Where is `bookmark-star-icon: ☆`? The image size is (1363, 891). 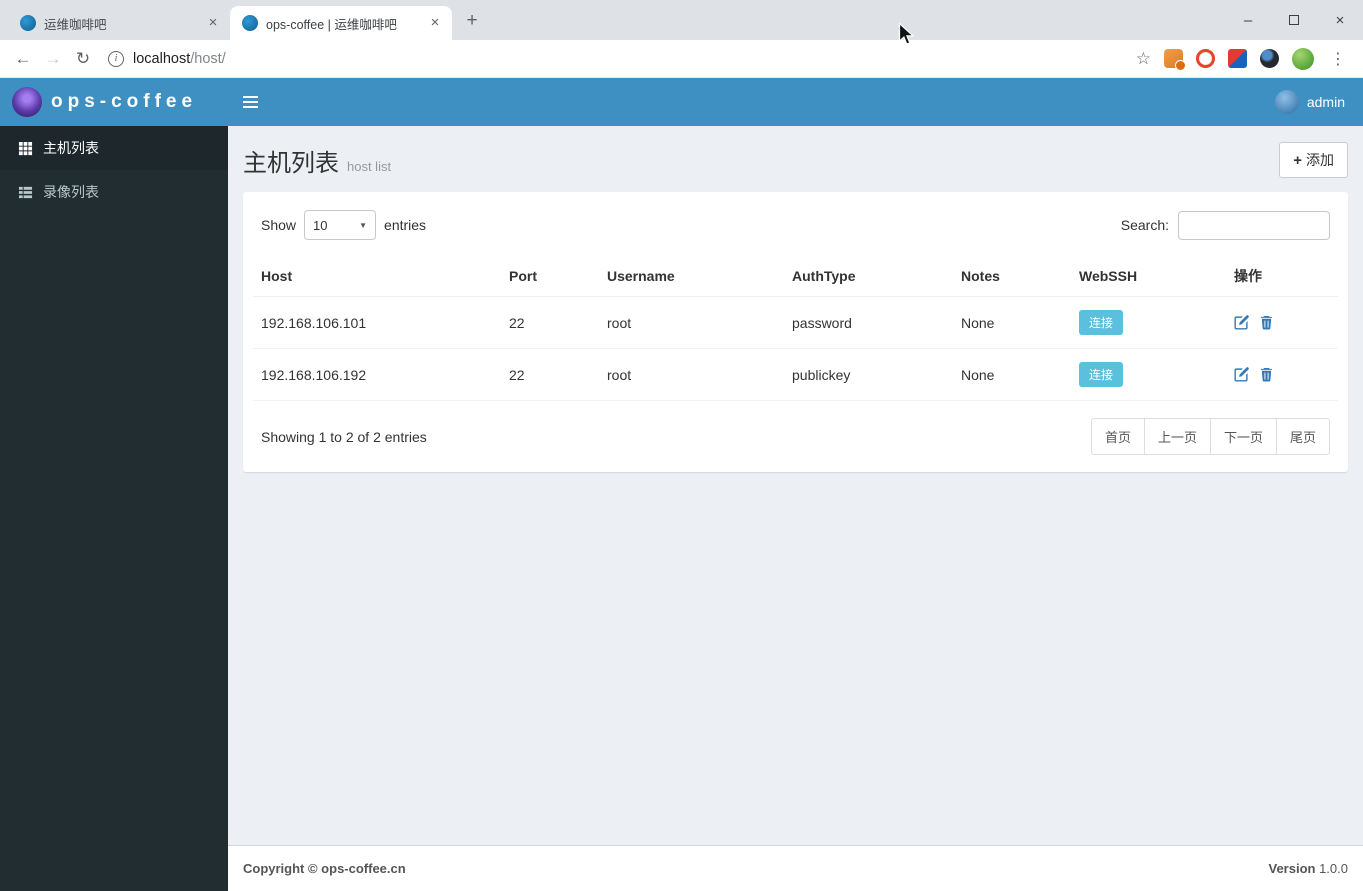
bookmark-star-icon: ☆ is located at coordinates (1143, 59).